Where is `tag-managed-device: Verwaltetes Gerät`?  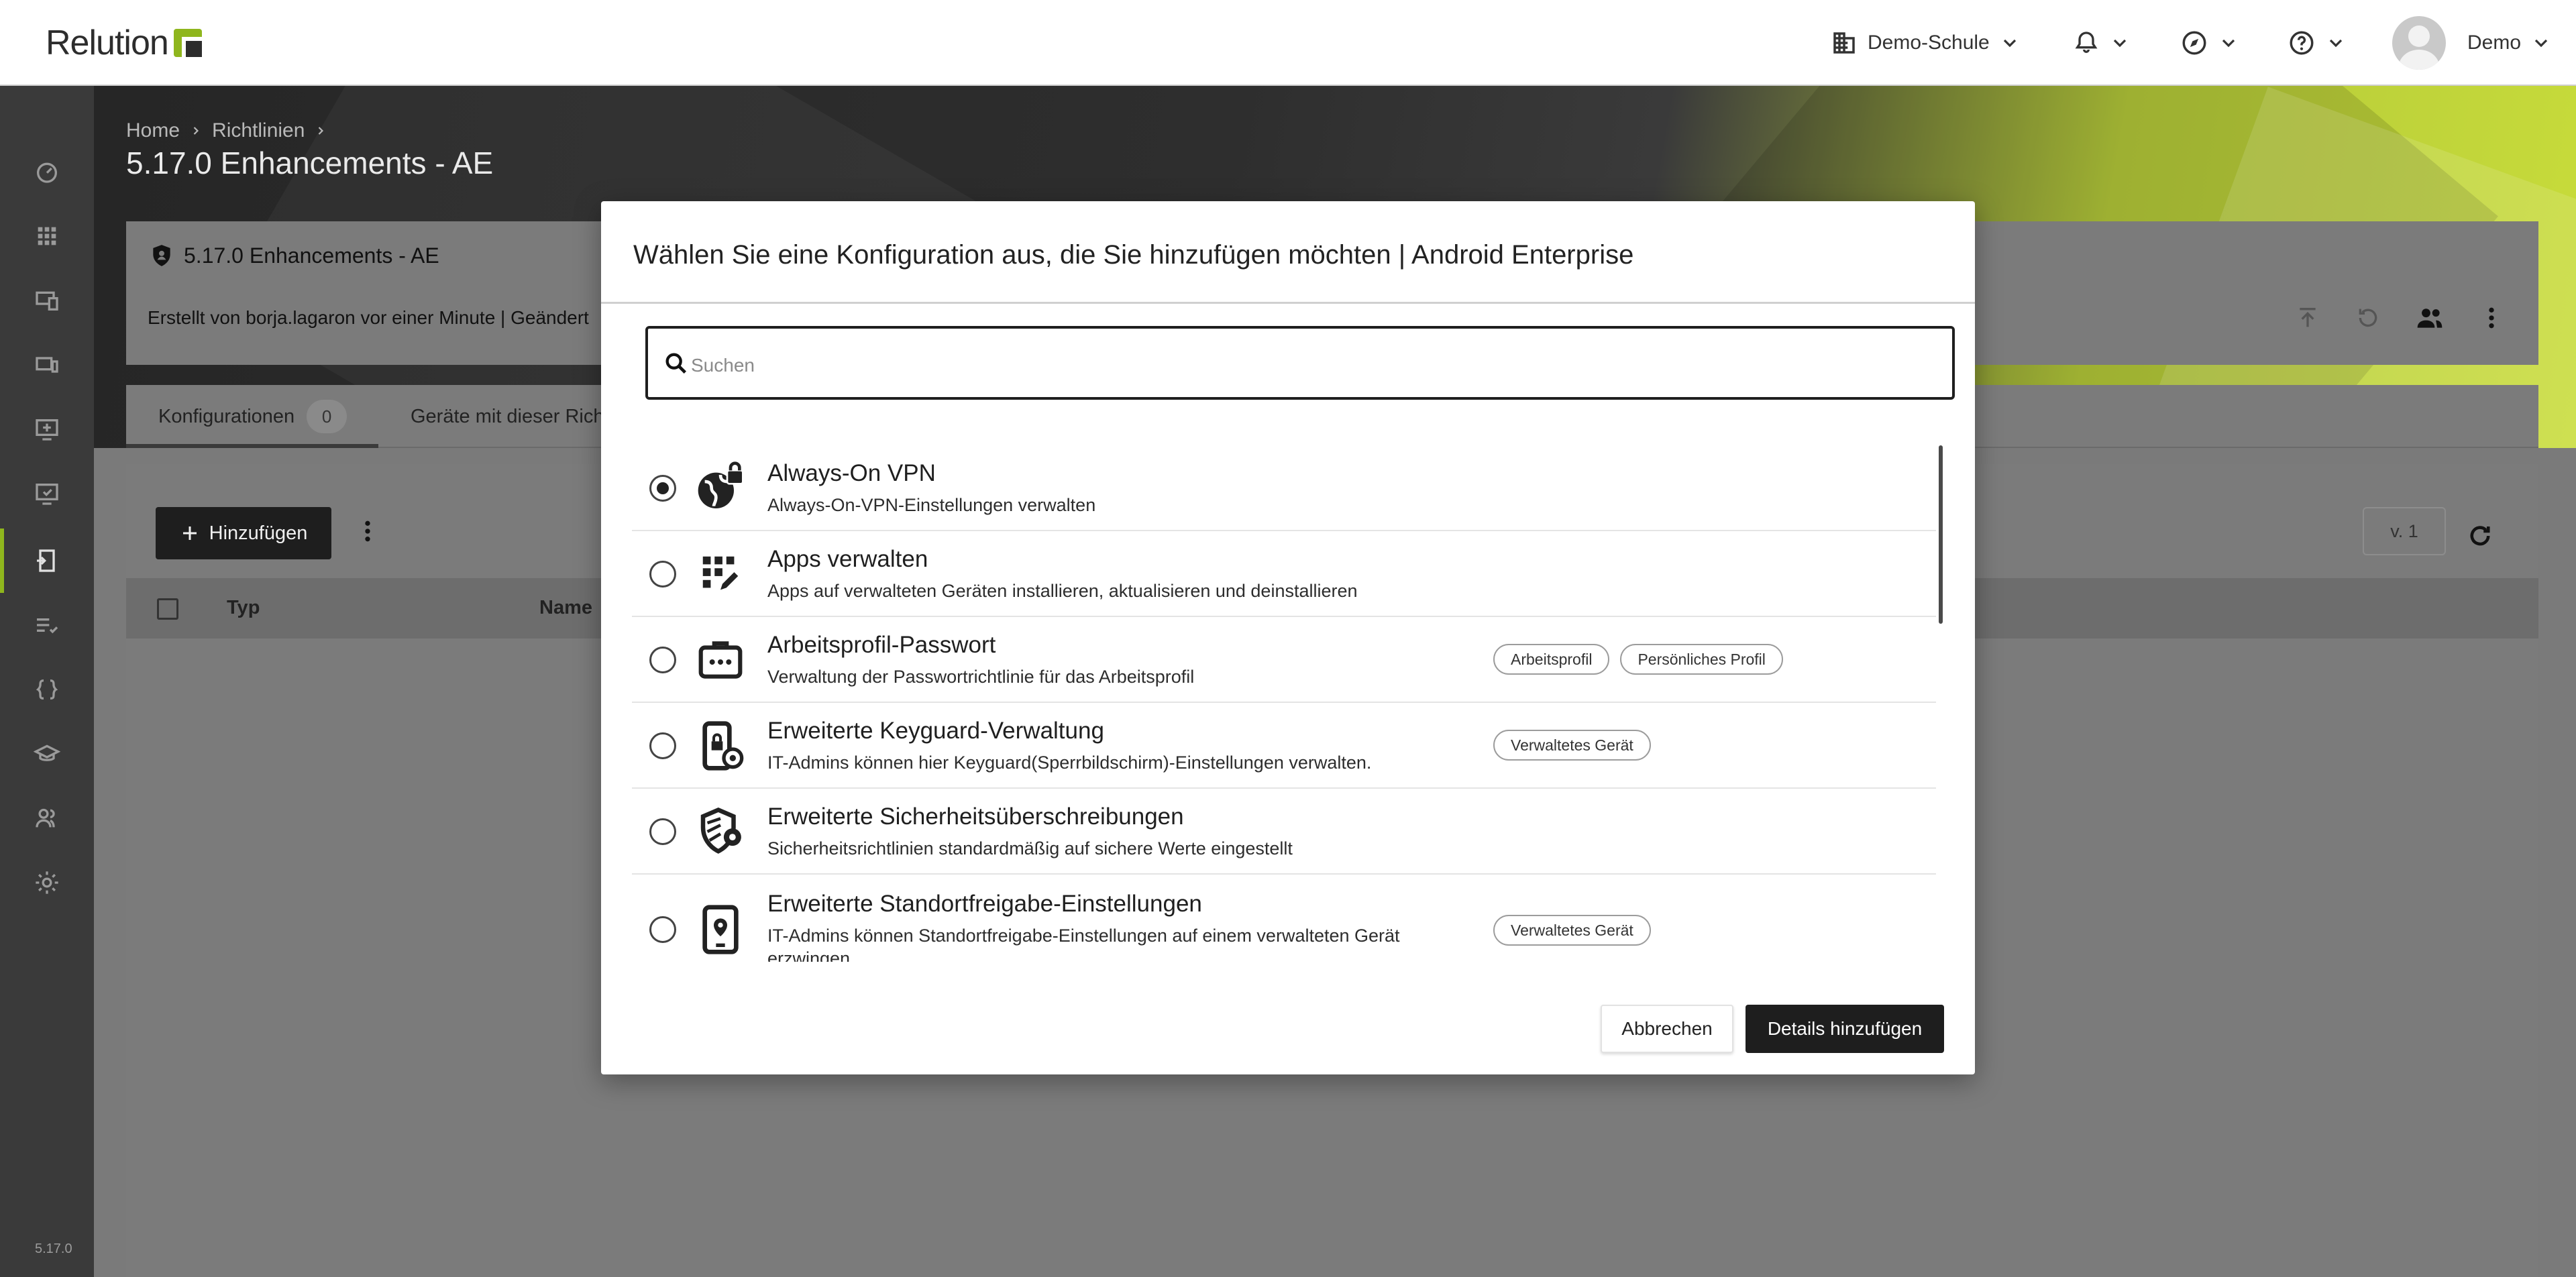
tag-managed-device: Verwaltetes Gerät is located at coordinates (1572, 930).